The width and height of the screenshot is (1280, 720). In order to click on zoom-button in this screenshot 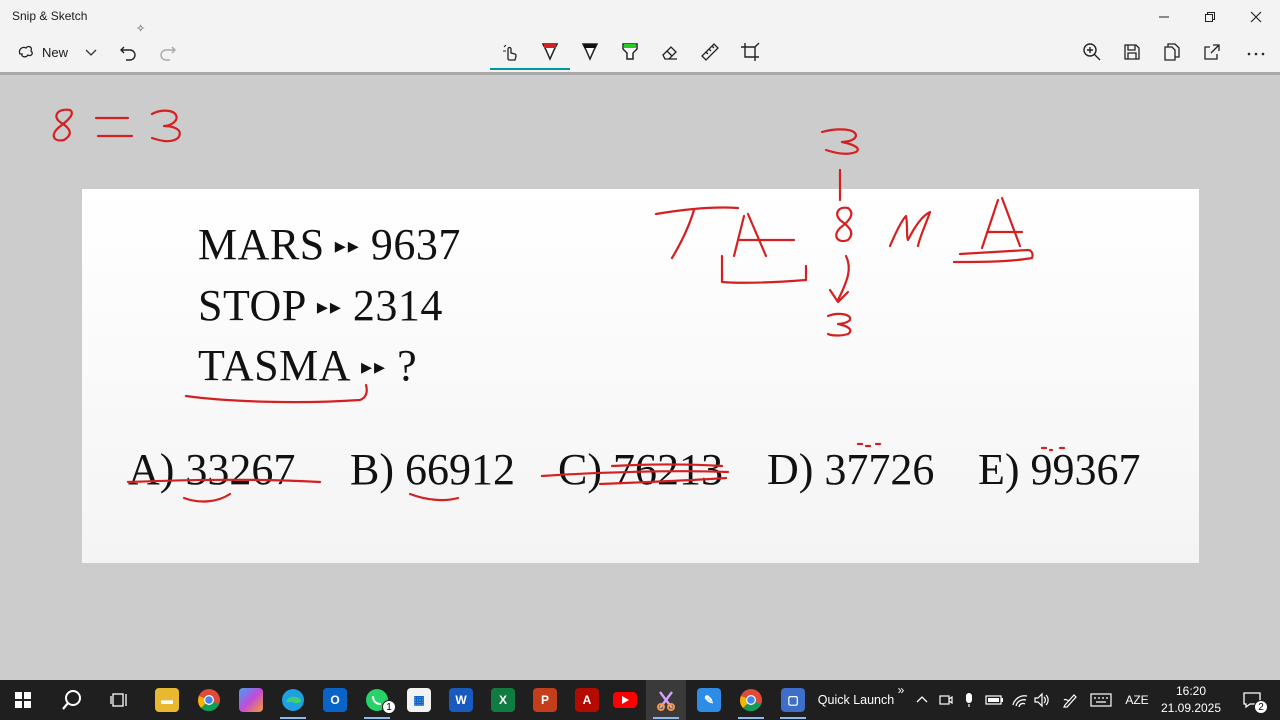, I will do `click(1092, 52)`.